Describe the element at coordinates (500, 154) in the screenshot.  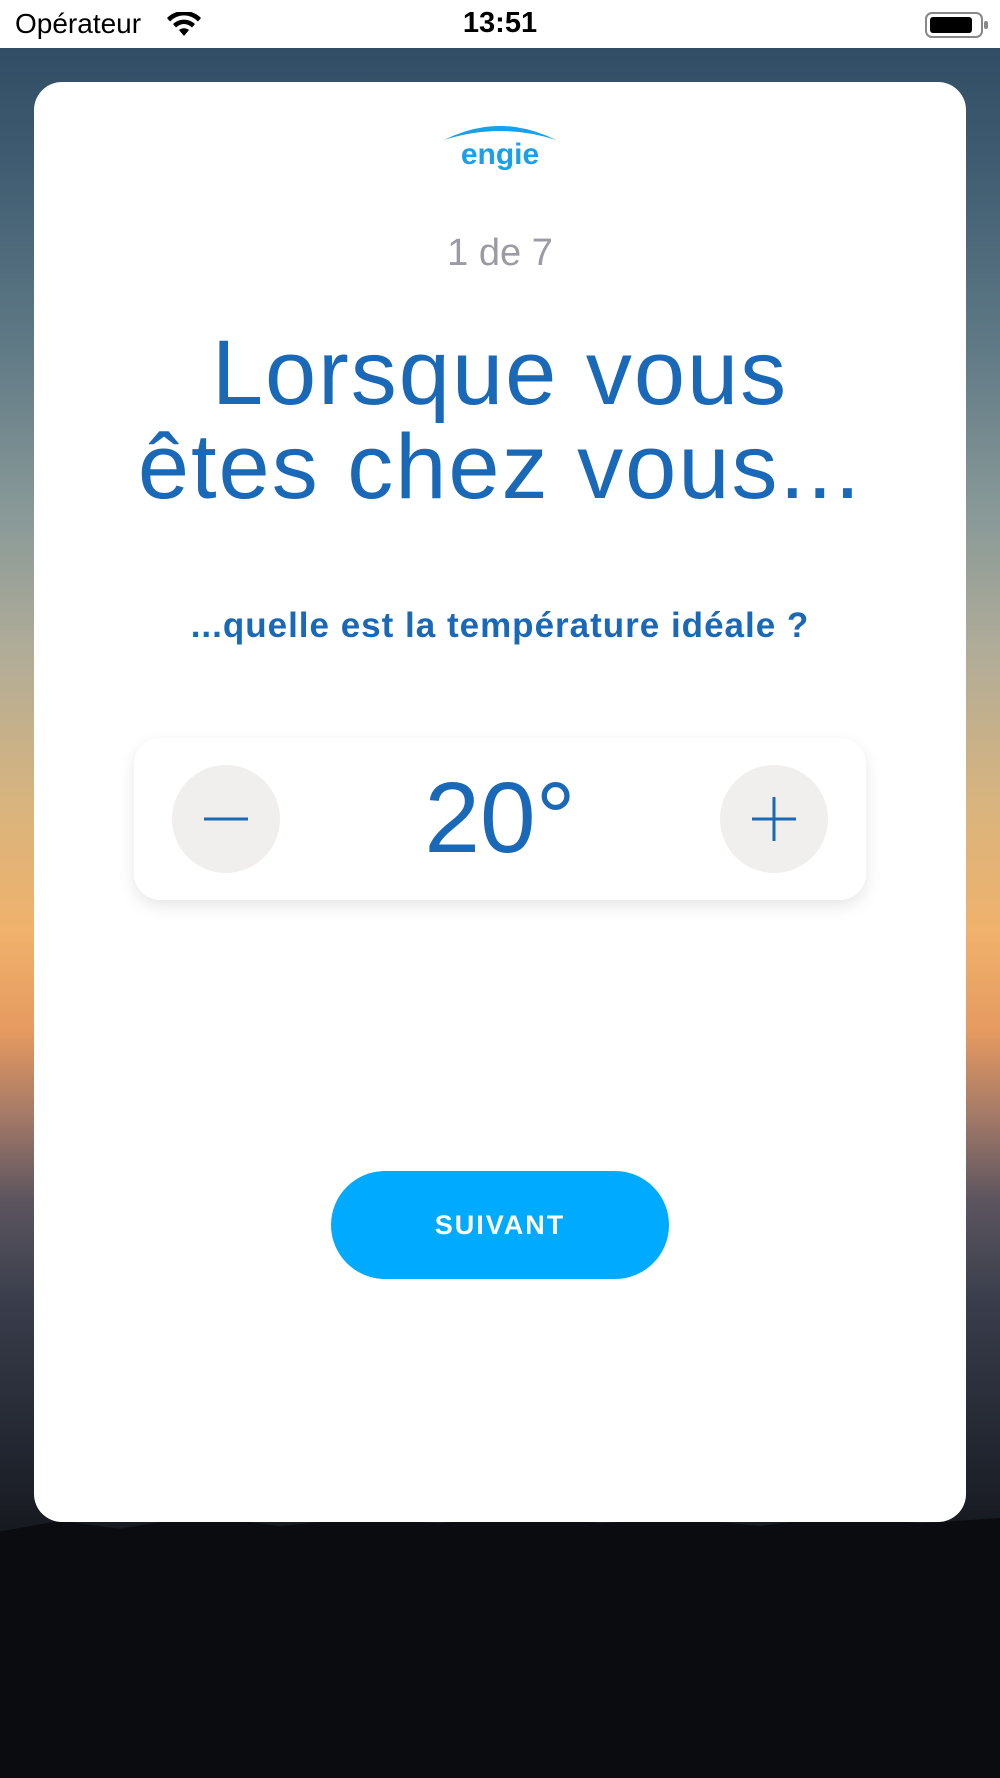
I see `logo-text: engie` at that location.